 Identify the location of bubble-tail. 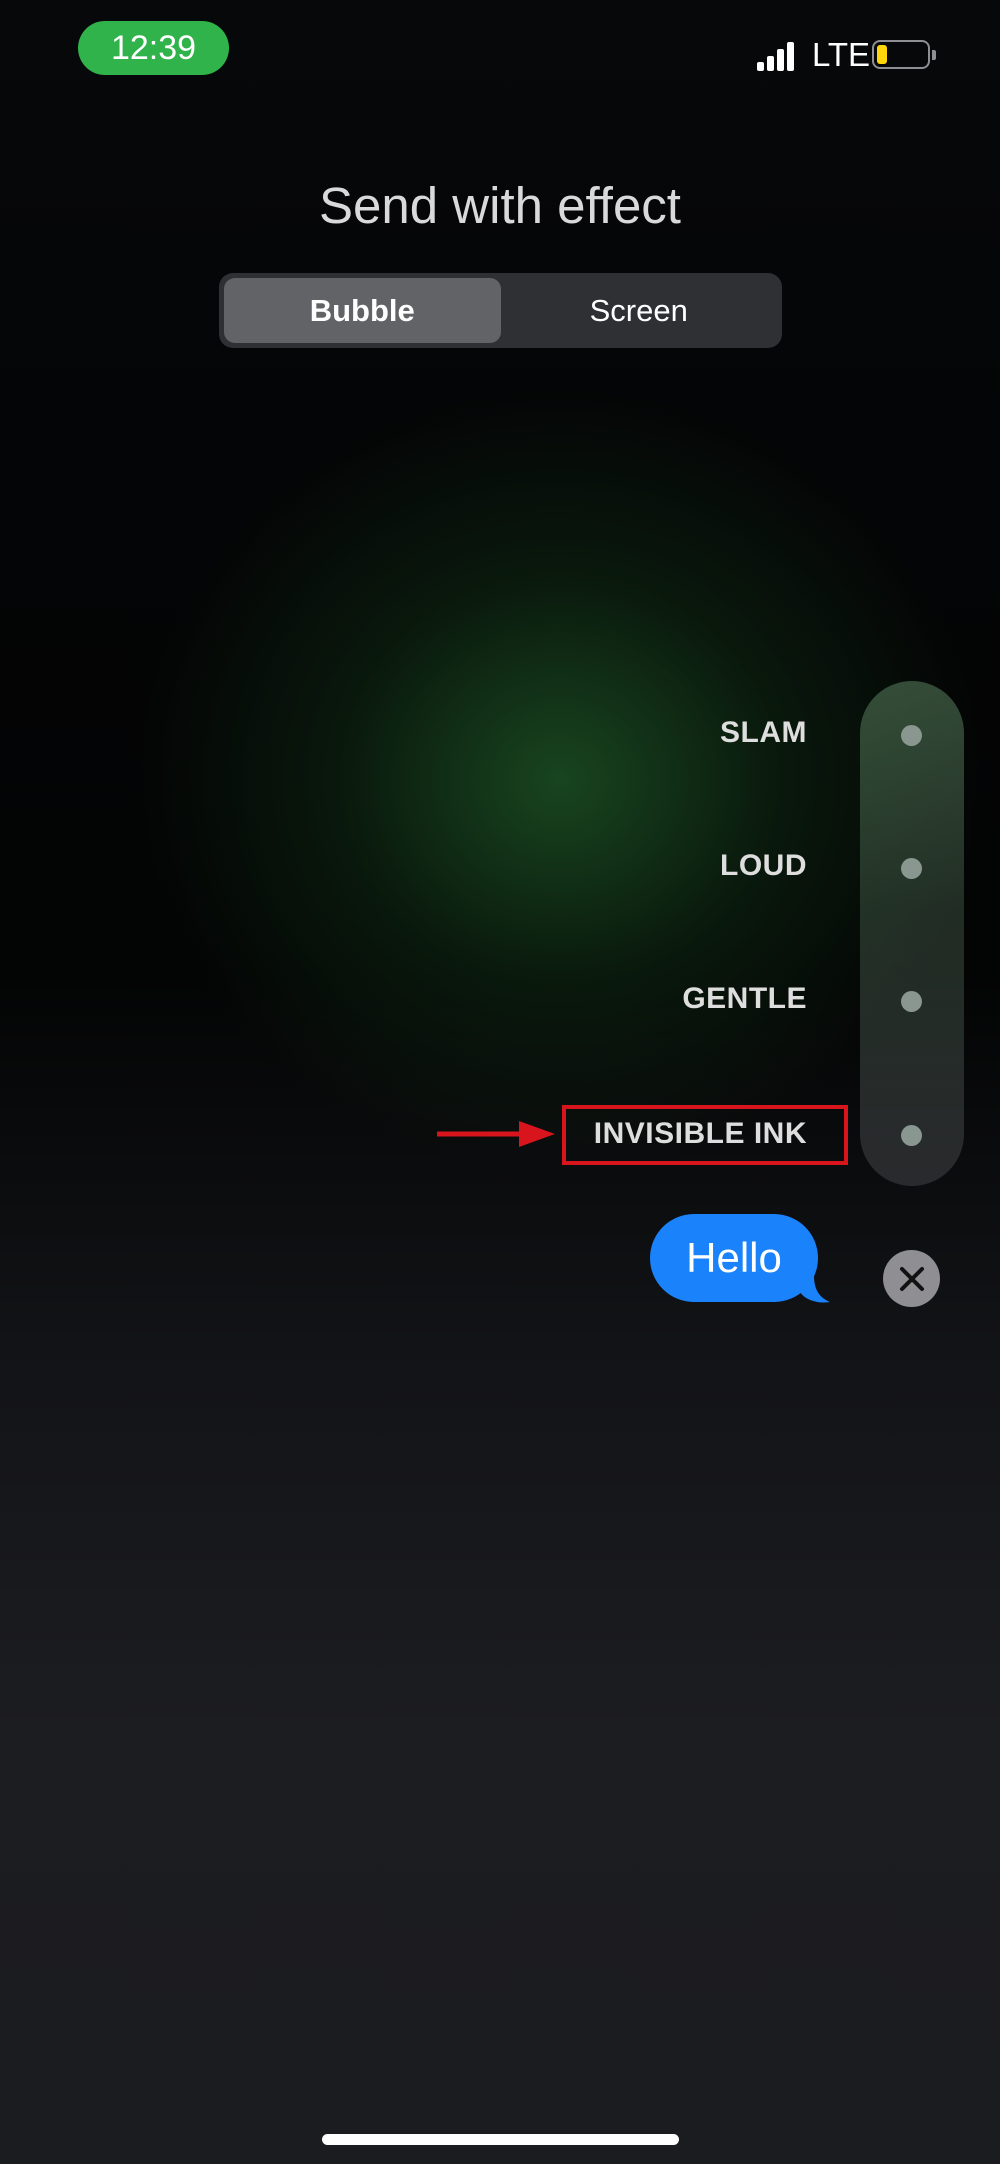
(815, 1282).